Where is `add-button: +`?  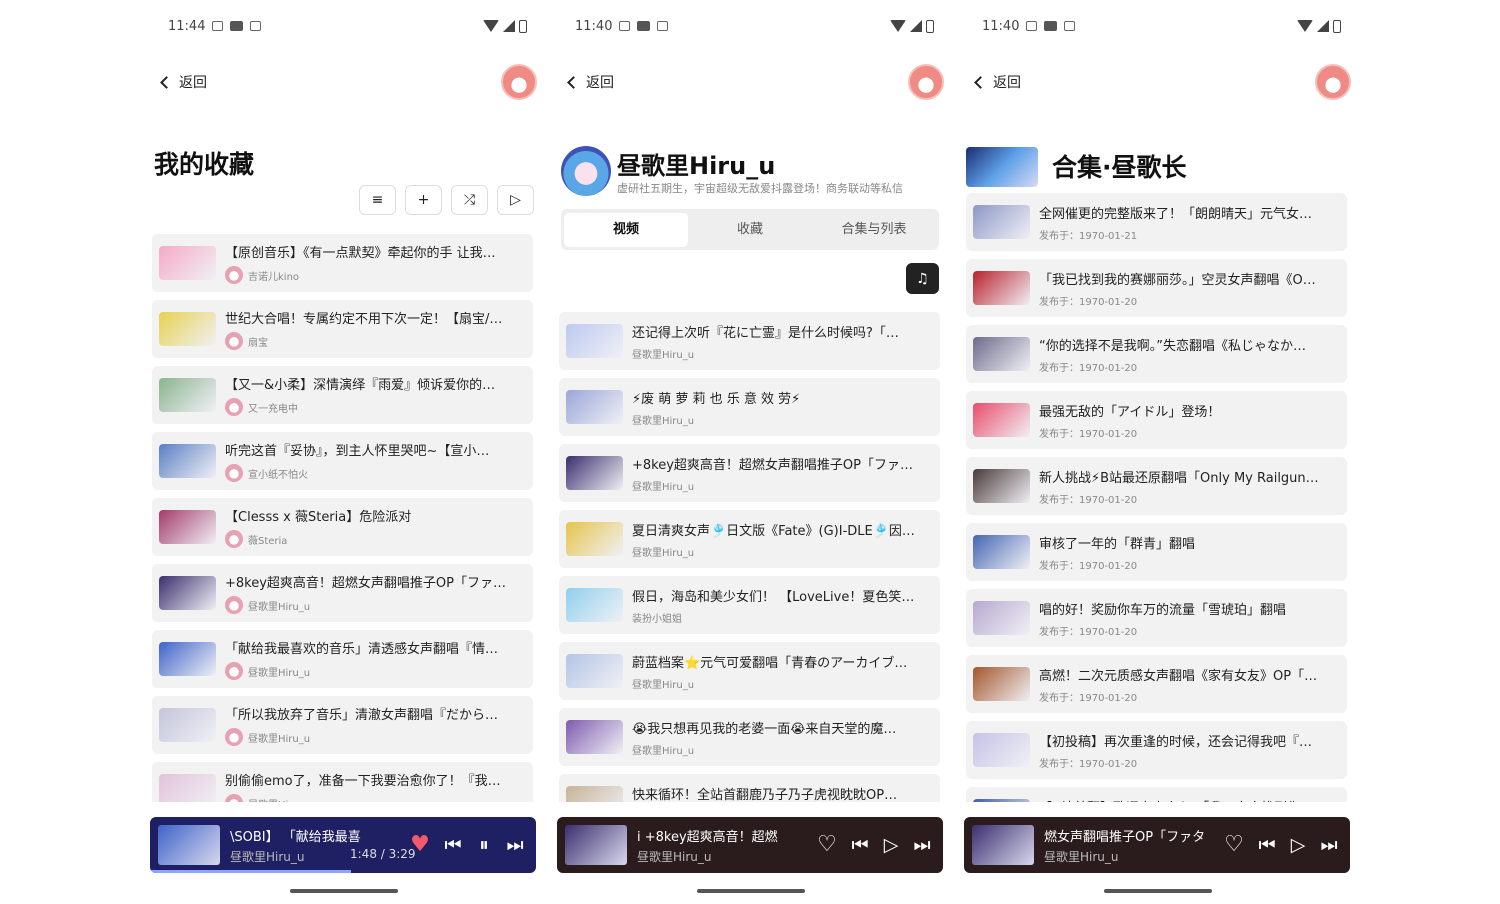 add-button: + is located at coordinates (423, 200).